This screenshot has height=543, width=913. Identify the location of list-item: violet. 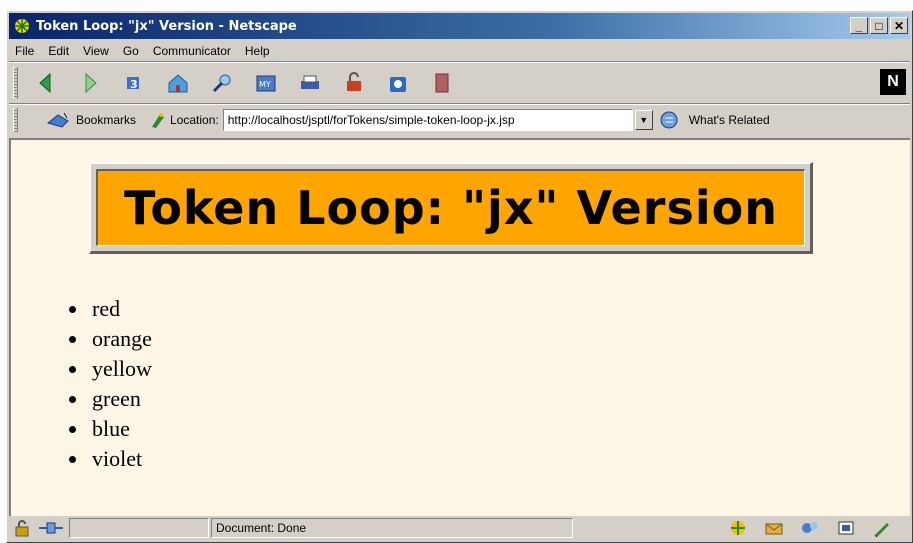
(106, 459).